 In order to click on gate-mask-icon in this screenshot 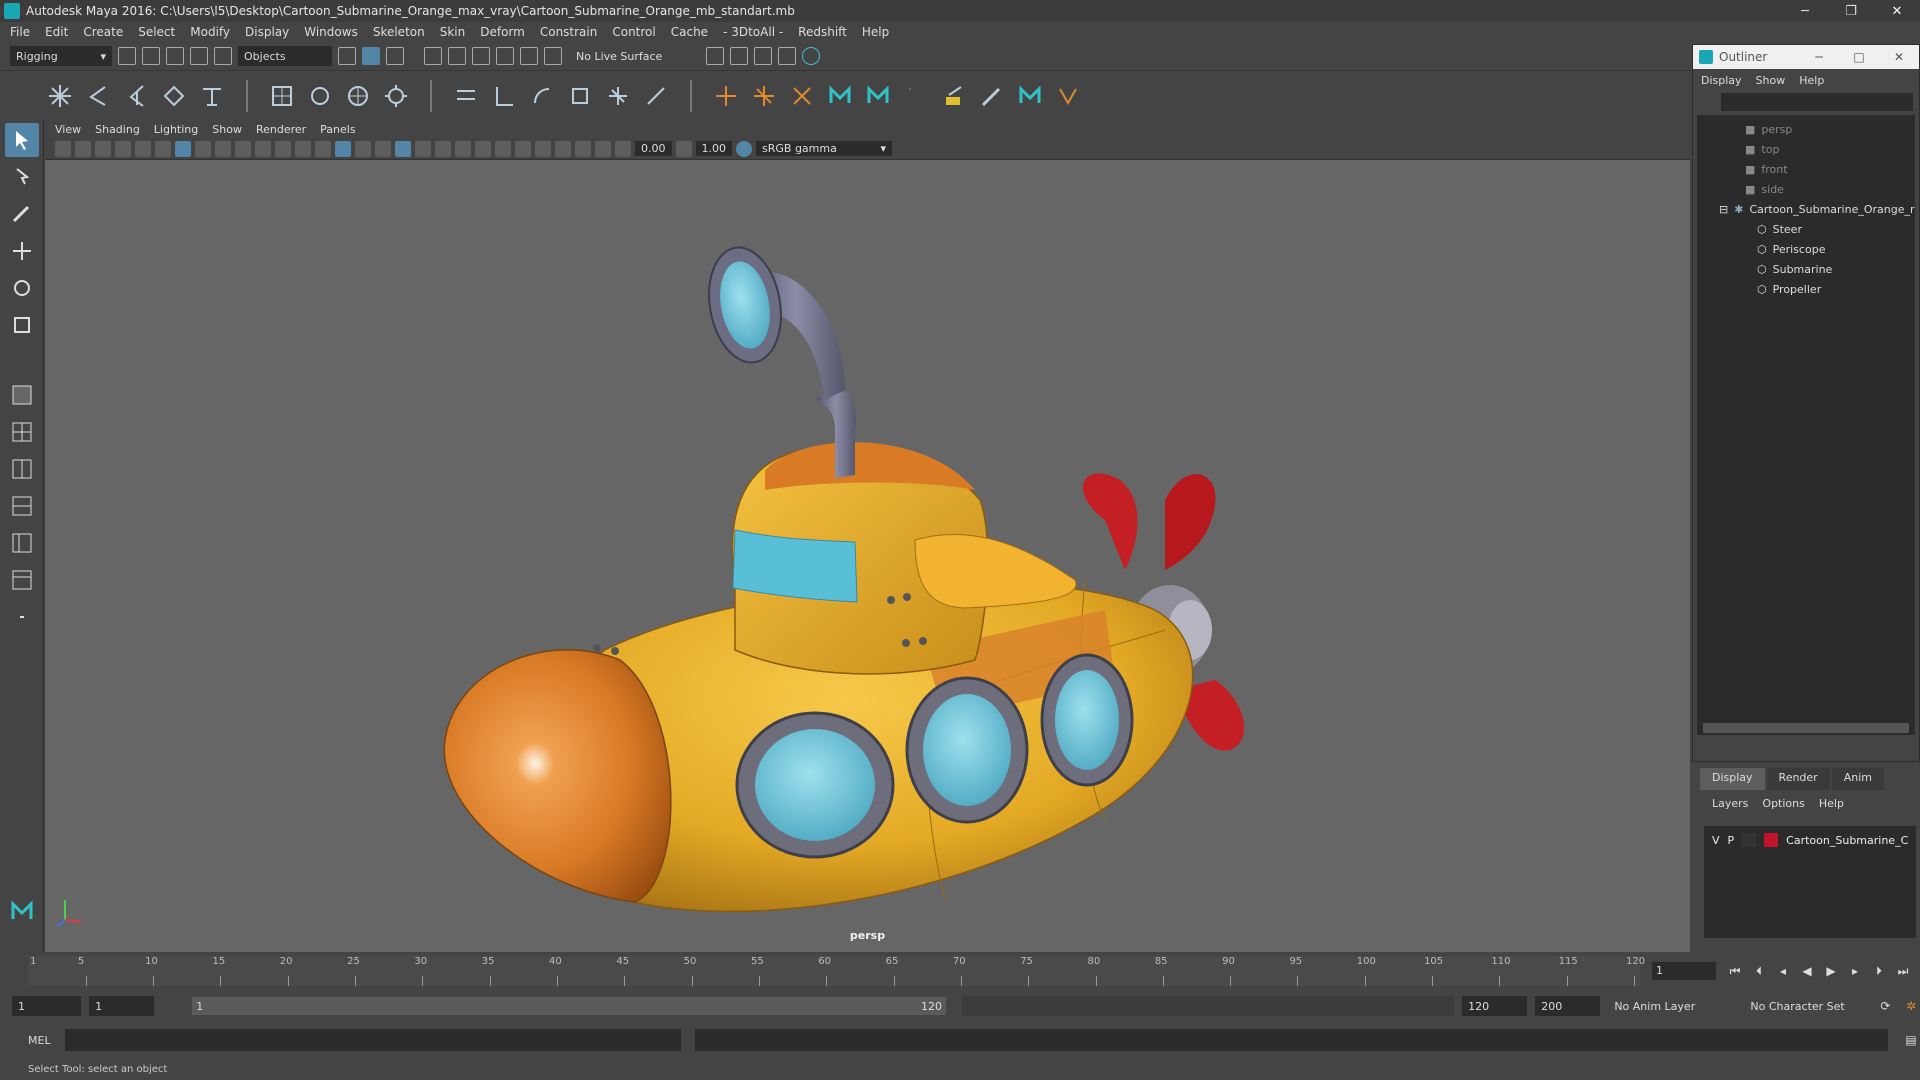, I will do `click(243, 148)`.